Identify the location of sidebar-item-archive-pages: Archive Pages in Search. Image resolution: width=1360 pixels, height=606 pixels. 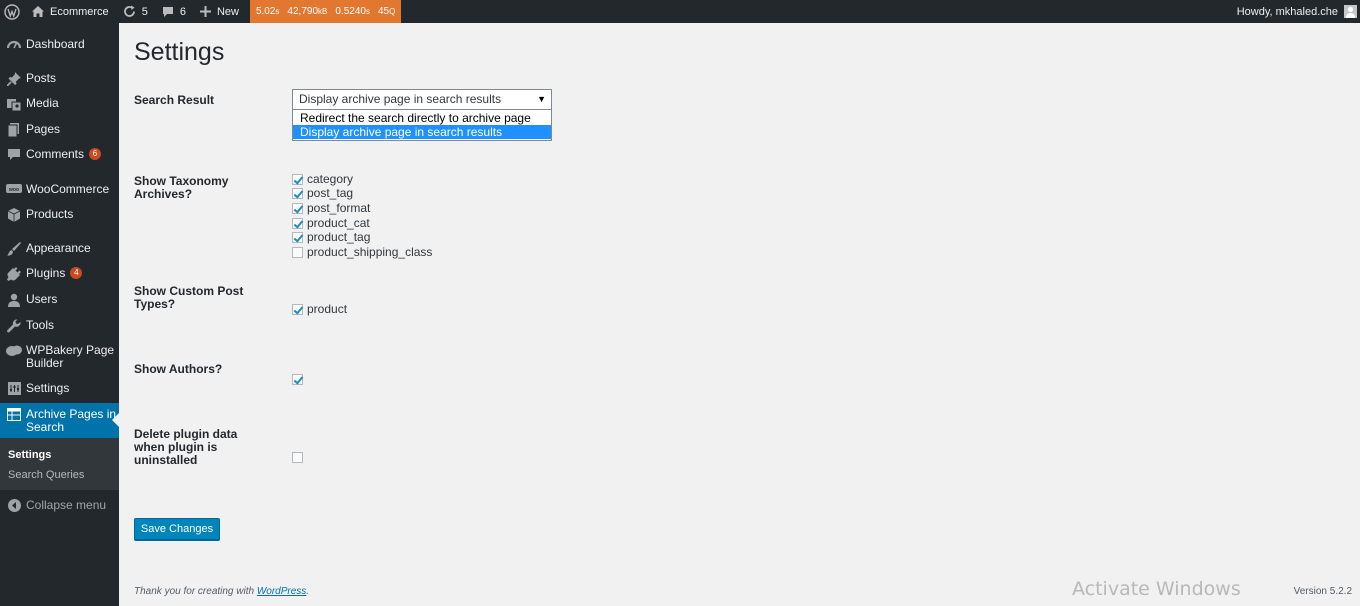
(59, 421).